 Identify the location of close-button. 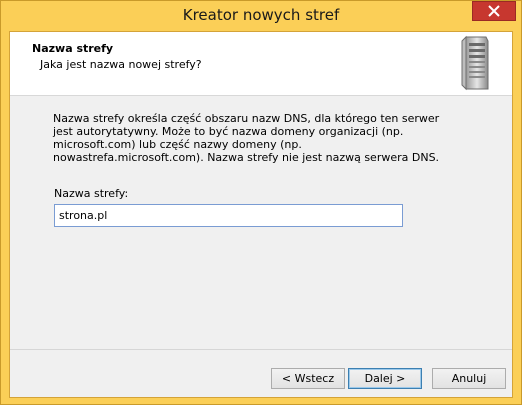
(494, 11).